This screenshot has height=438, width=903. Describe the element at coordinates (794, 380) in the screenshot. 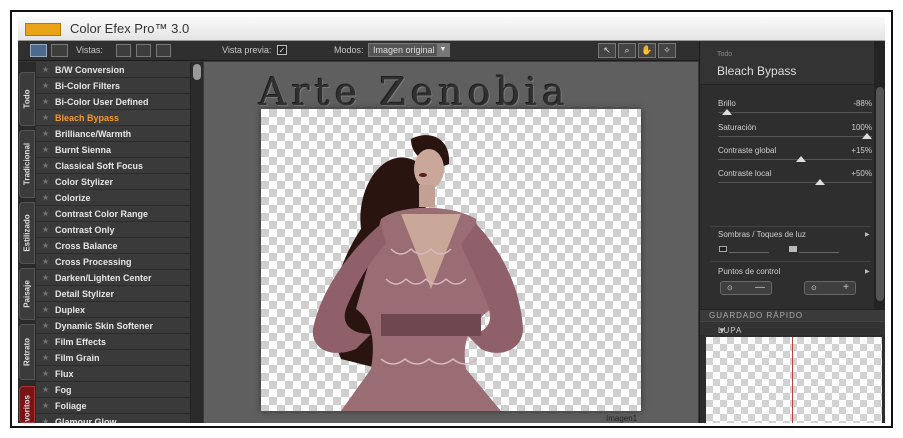

I see `loupe-view` at that location.